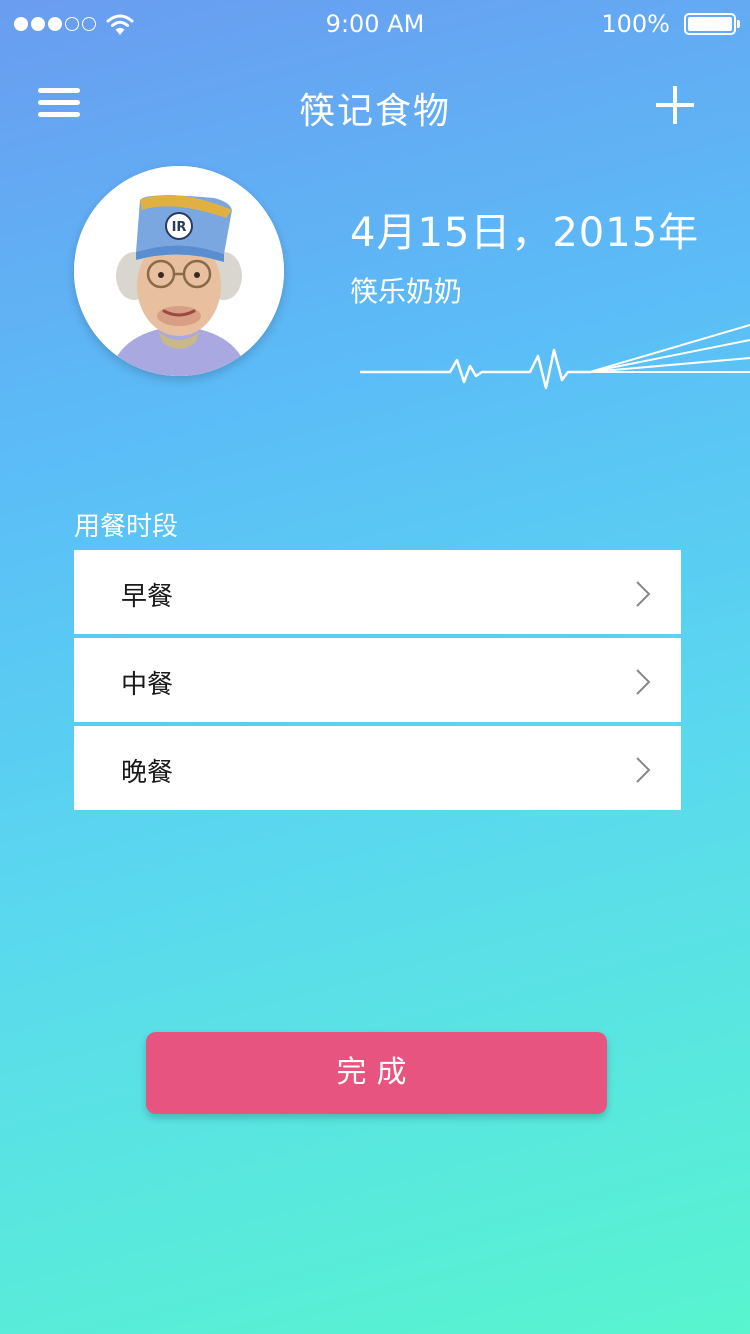  I want to click on navigation-bar: 筷记食物, so click(375, 105).